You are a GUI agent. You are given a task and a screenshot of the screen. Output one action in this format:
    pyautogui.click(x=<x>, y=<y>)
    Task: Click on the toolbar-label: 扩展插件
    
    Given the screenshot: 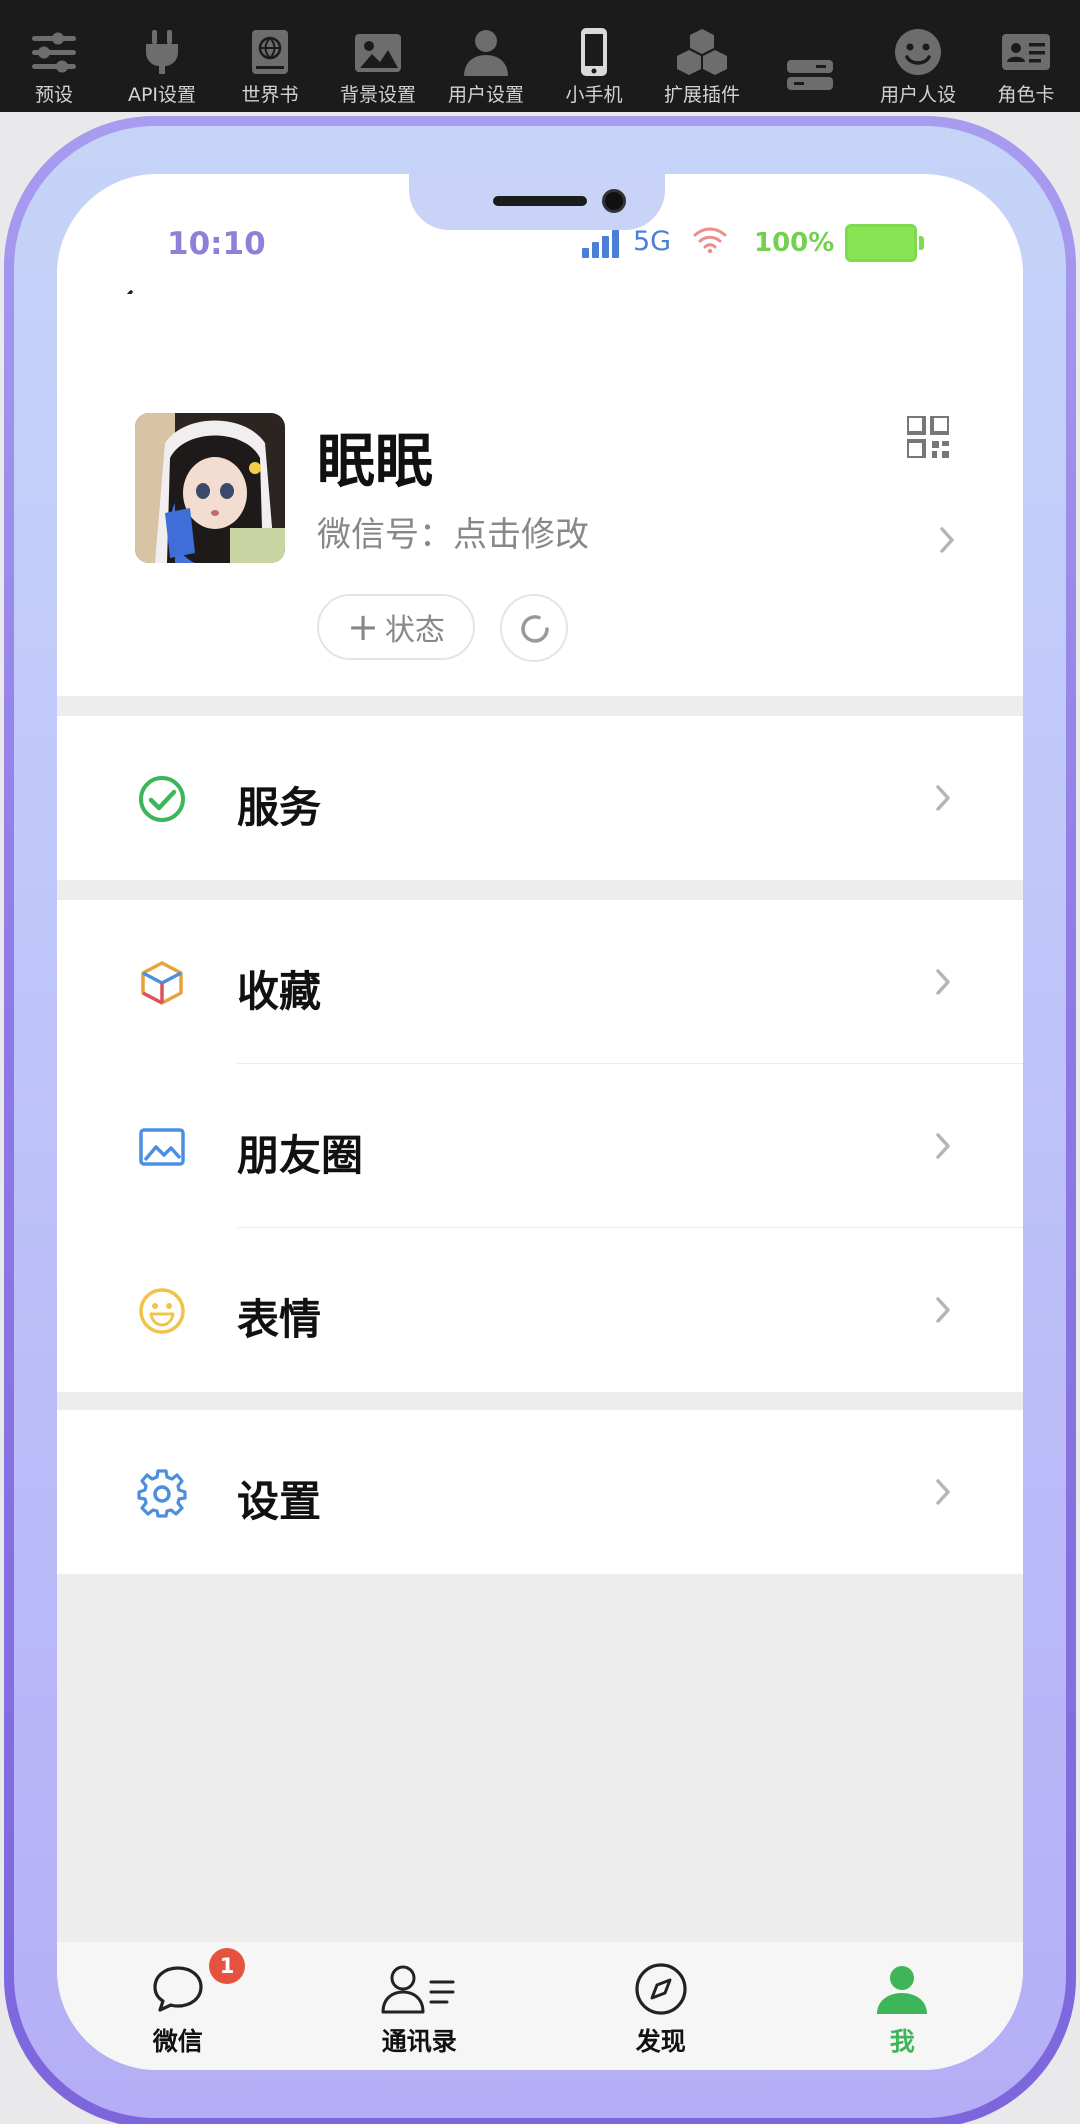 What is the action you would take?
    pyautogui.click(x=701, y=95)
    